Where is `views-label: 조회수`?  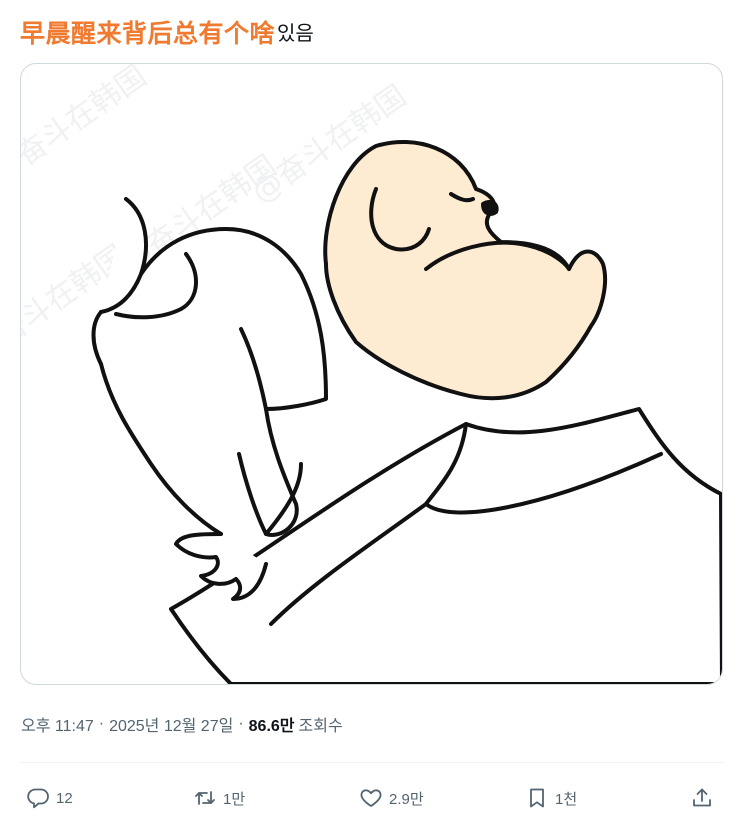
views-label: 조회수 is located at coordinates (320, 726).